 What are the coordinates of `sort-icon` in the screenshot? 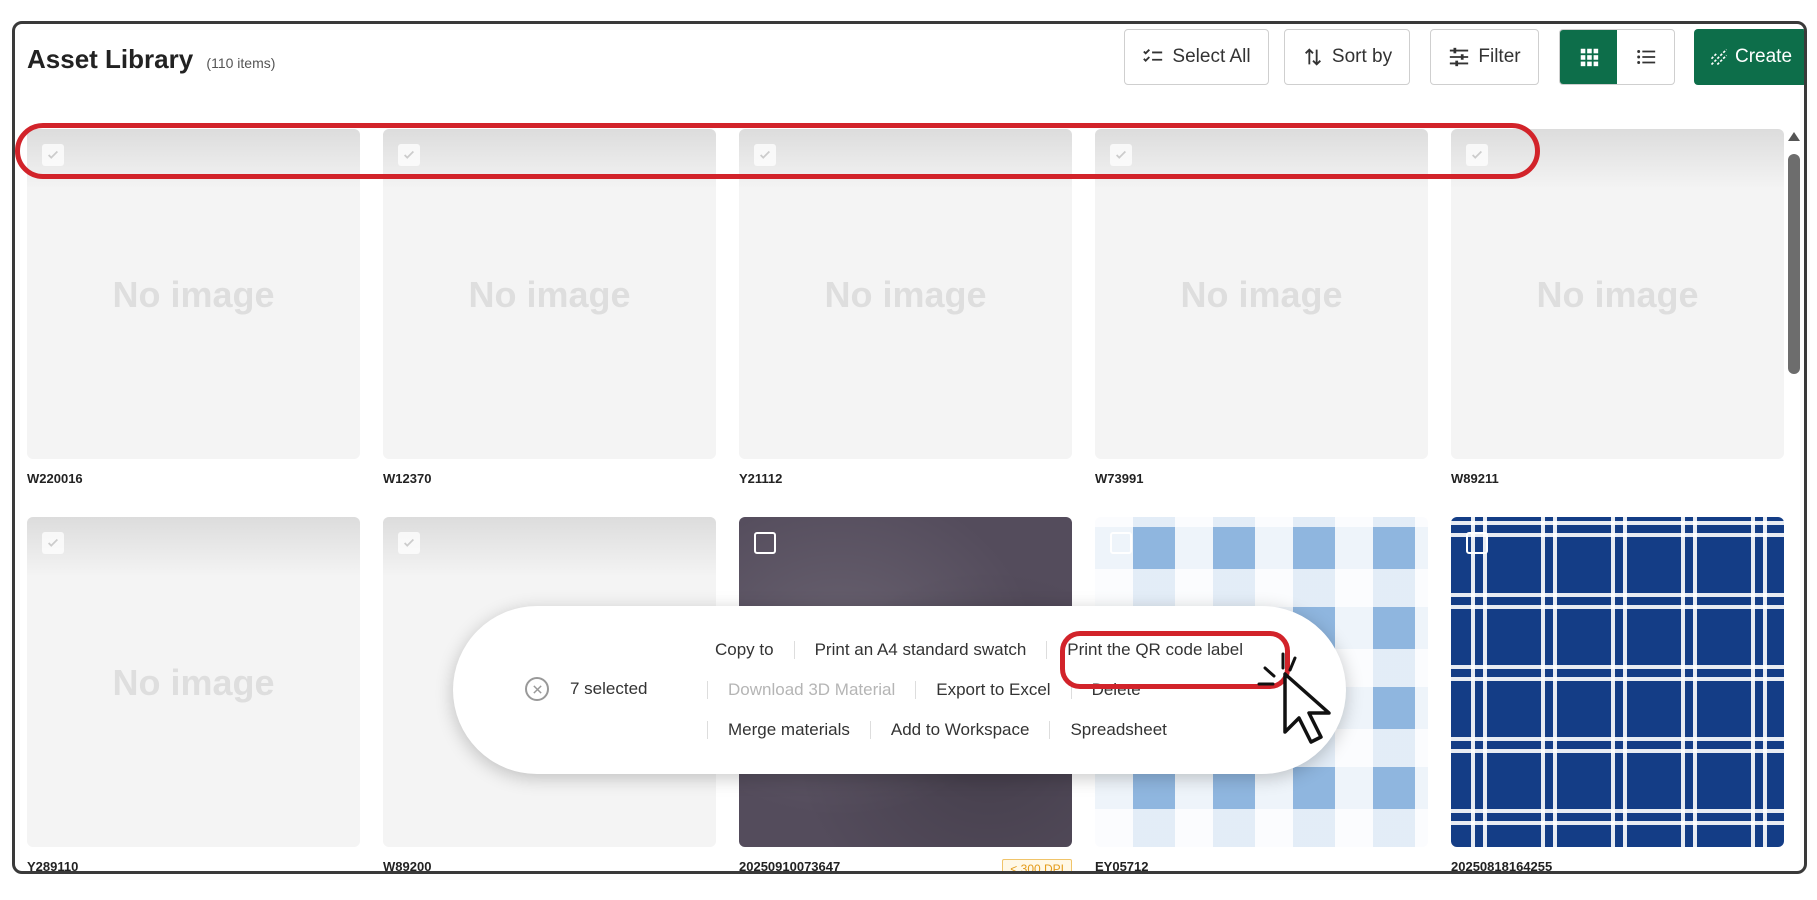 It's located at (1312, 57).